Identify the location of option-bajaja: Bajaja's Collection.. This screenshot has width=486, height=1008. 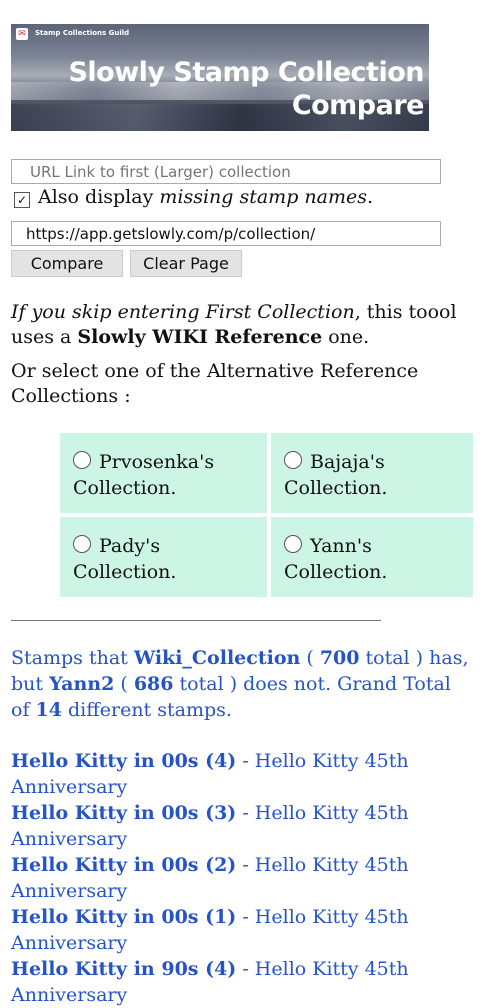
(372, 473).